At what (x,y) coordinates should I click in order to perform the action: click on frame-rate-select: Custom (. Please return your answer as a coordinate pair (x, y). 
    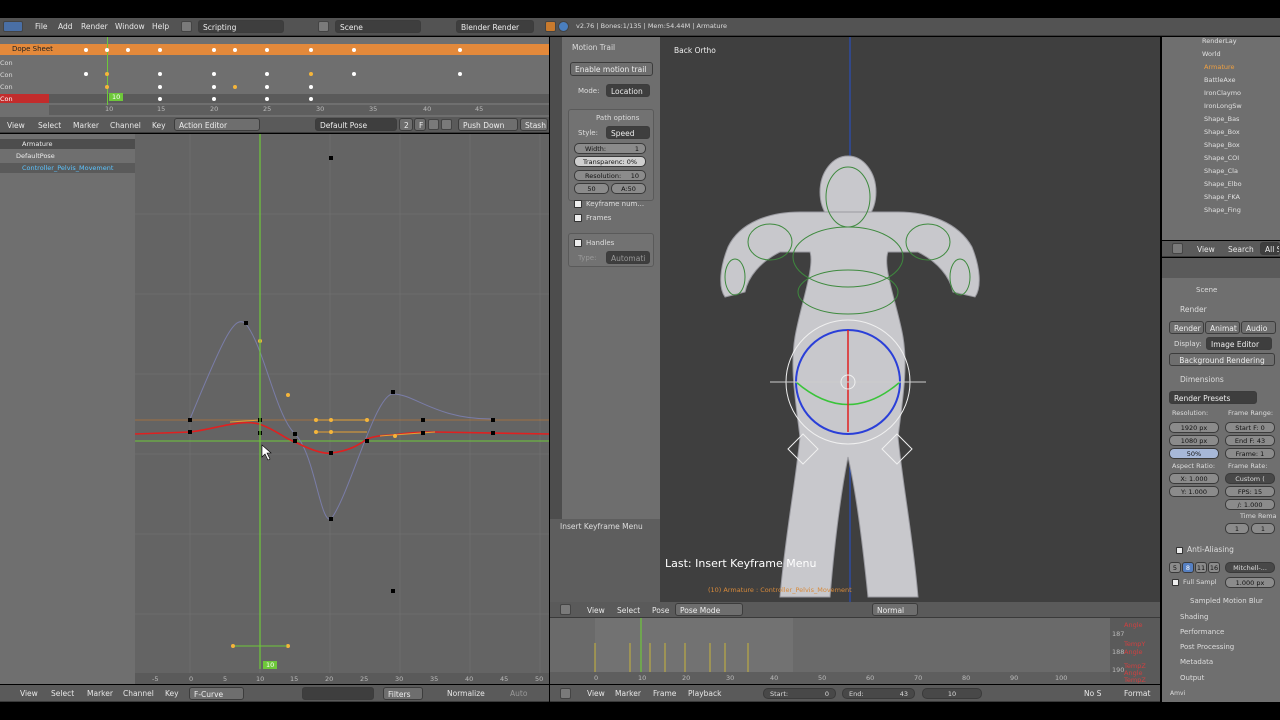
    Looking at the image, I should click on (1250, 478).